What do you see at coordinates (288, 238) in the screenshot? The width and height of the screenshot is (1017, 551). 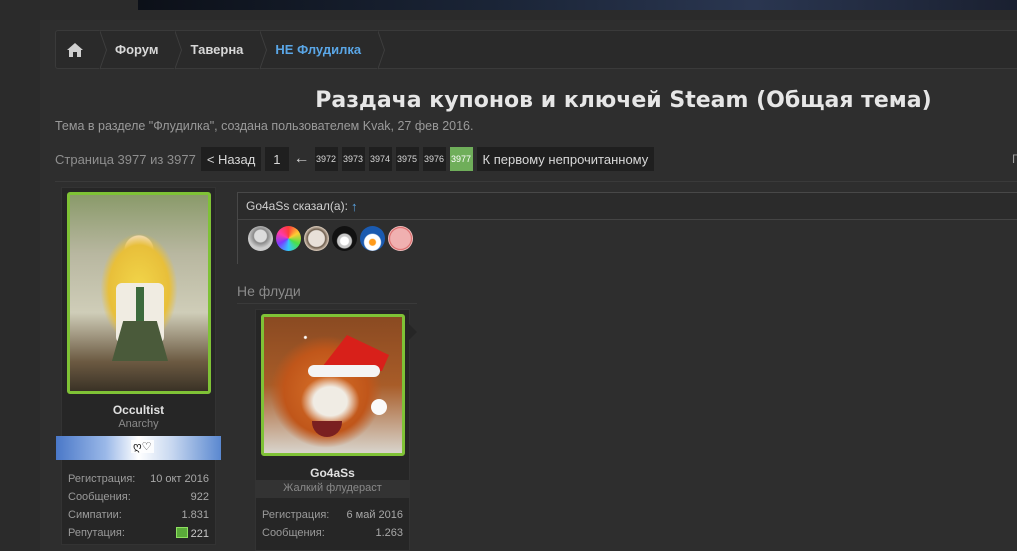 I see `rainbow-face-icon` at bounding box center [288, 238].